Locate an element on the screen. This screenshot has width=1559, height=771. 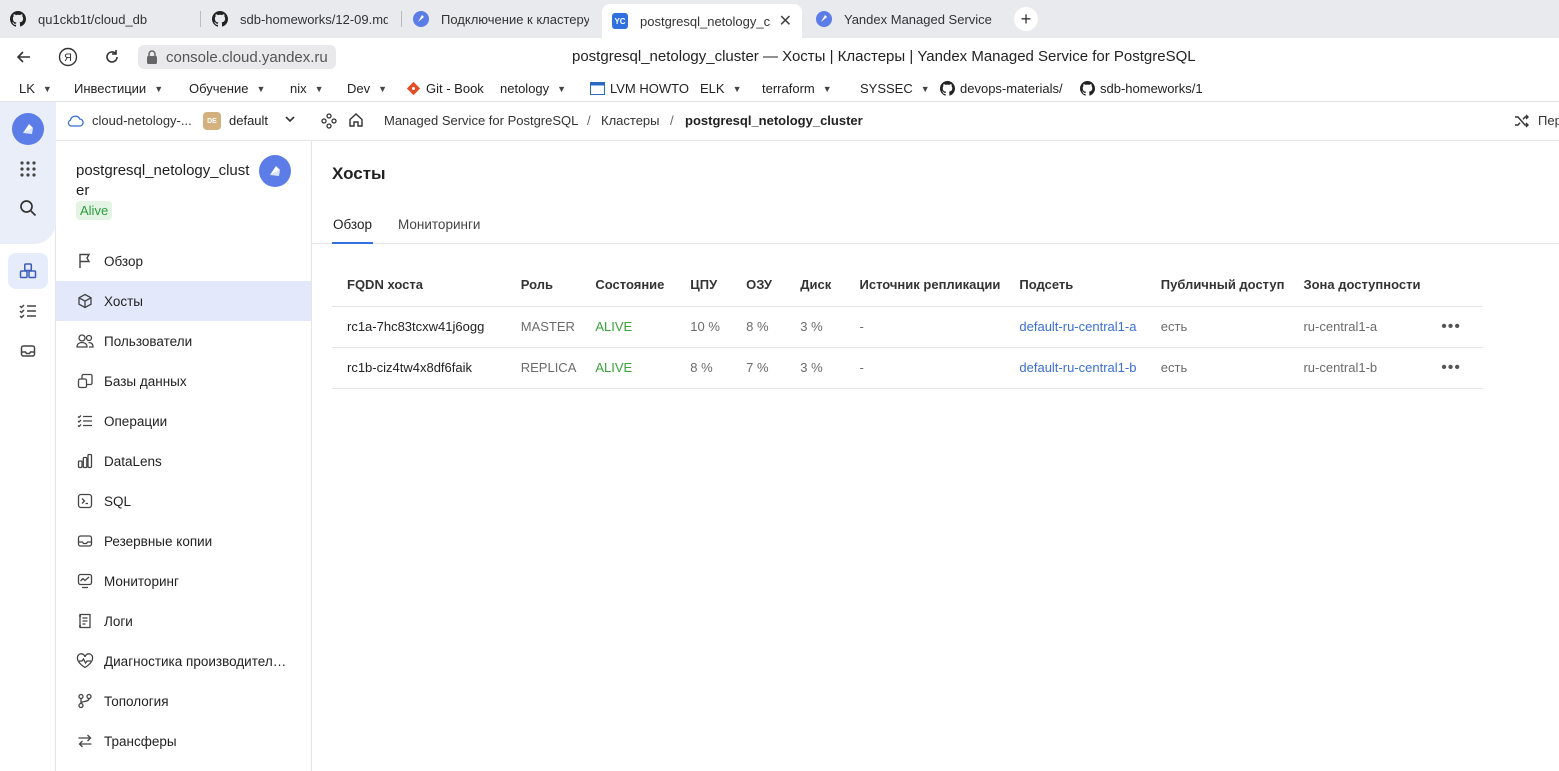
home-icon is located at coordinates (356, 121).